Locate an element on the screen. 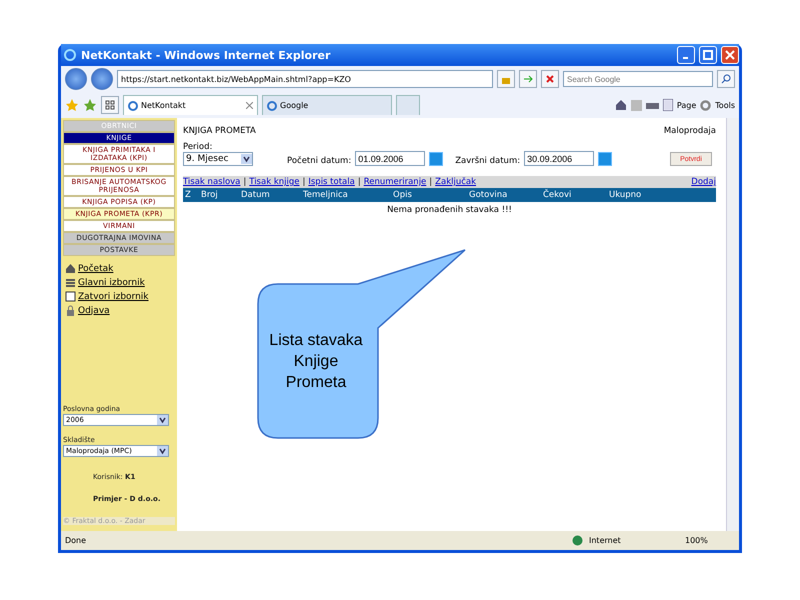 The width and height of the screenshot is (800, 600). search-button is located at coordinates (726, 79).